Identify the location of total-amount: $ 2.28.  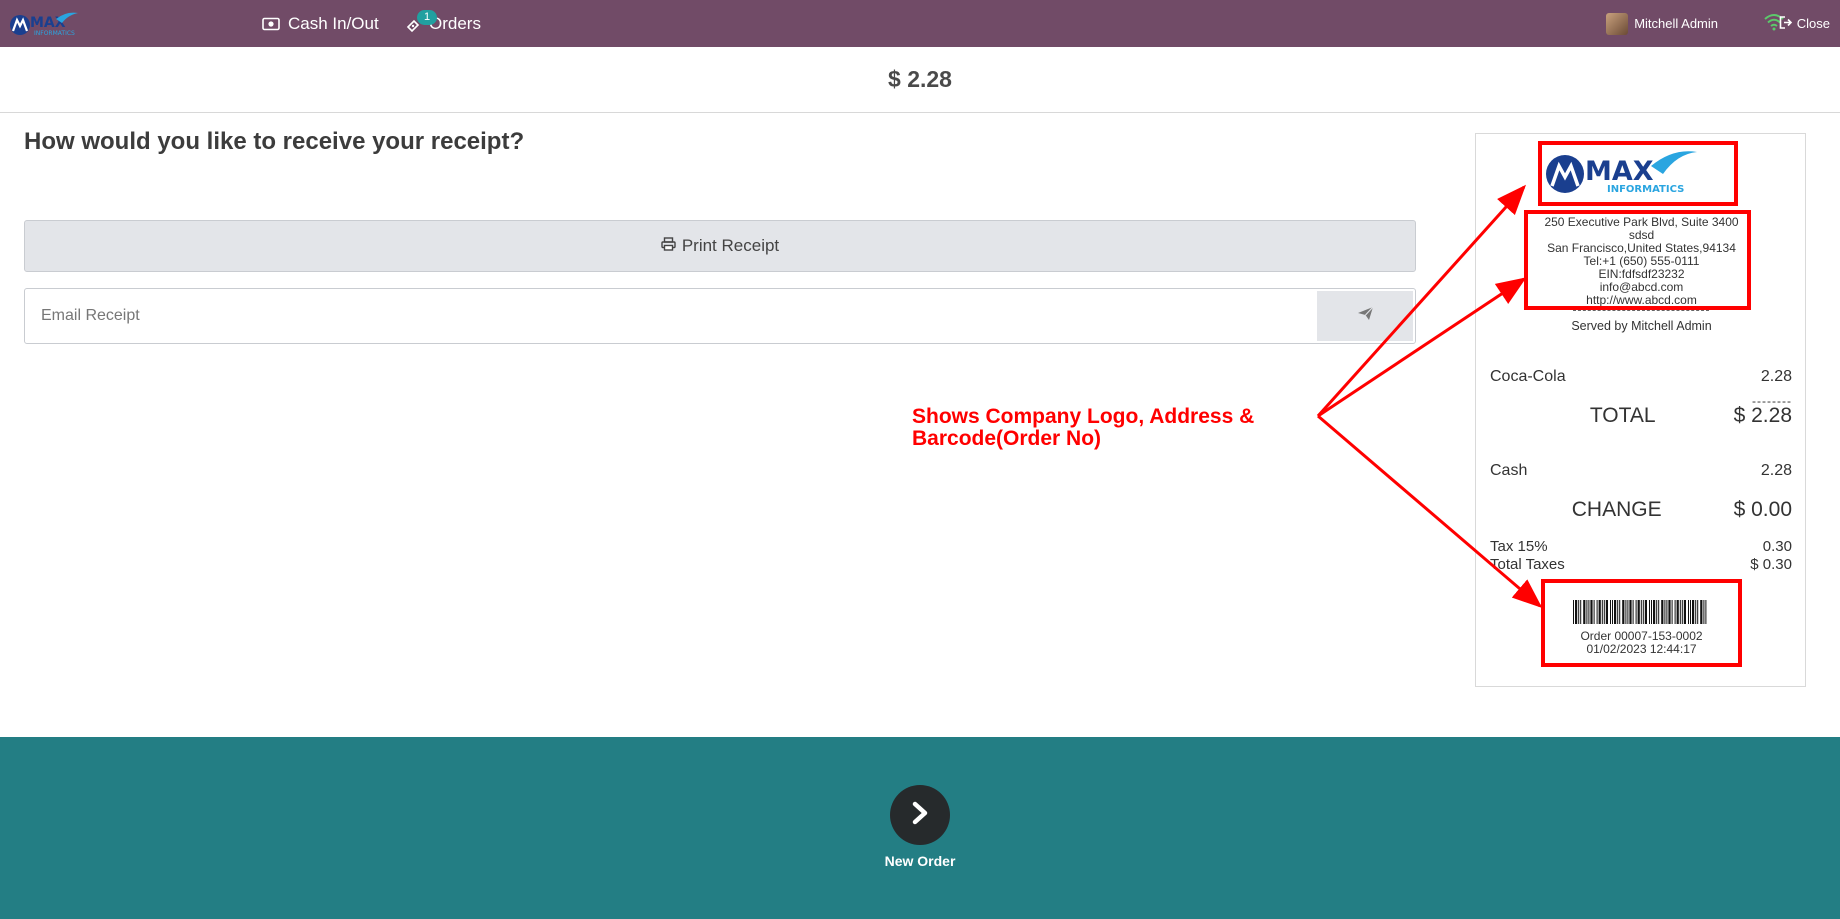
(920, 79).